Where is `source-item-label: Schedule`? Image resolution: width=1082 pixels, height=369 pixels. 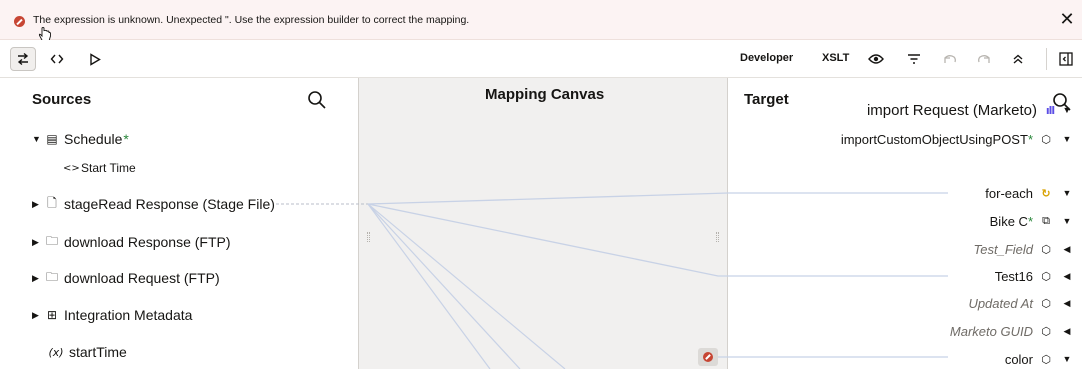
source-item-label: Schedule is located at coordinates (93, 139).